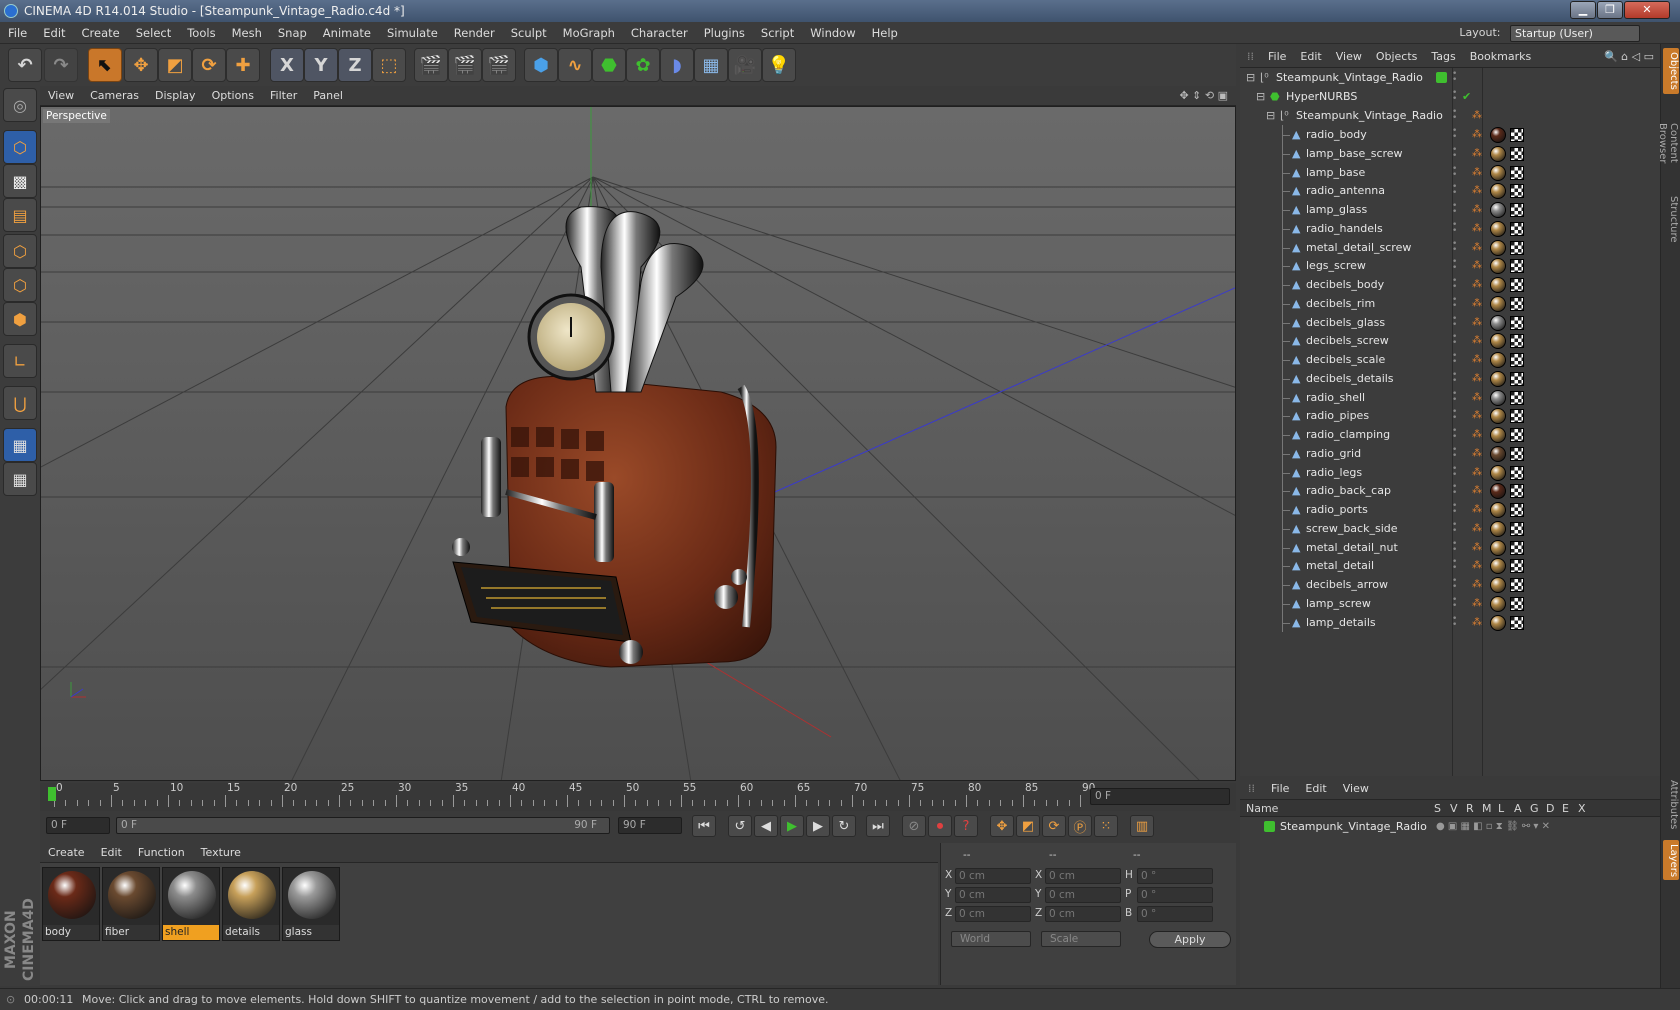  Describe the element at coordinates (1450, 453) in the screenshot. I see `object-row: ▲ radio_grid • • ⁂` at that location.